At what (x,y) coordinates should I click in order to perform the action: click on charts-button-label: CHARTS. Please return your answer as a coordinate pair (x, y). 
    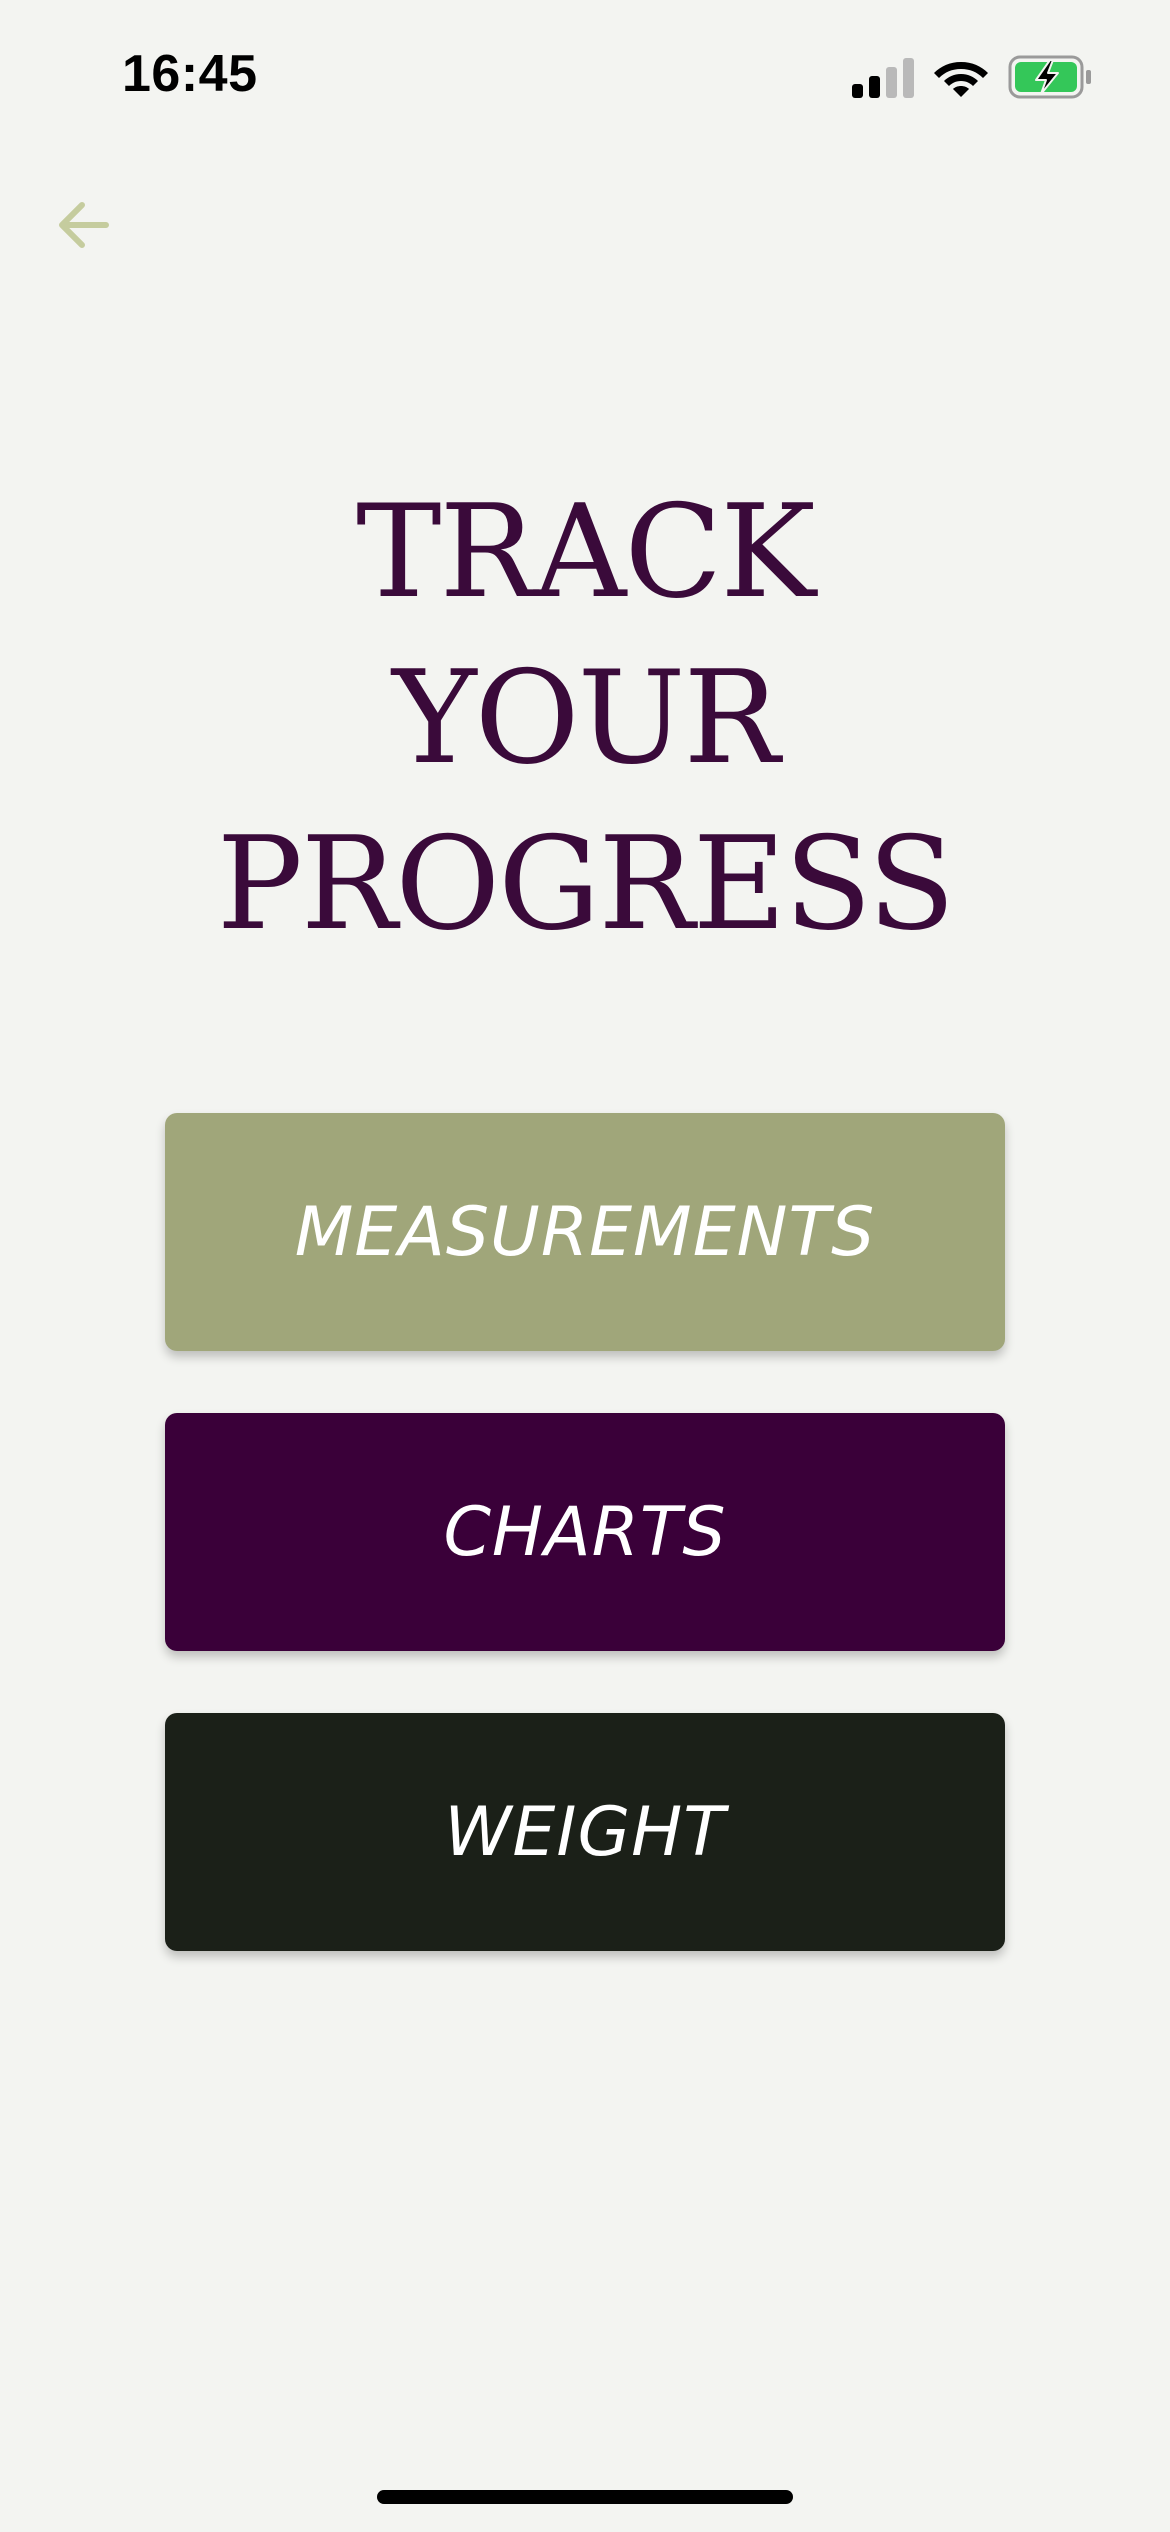
    Looking at the image, I should click on (585, 1532).